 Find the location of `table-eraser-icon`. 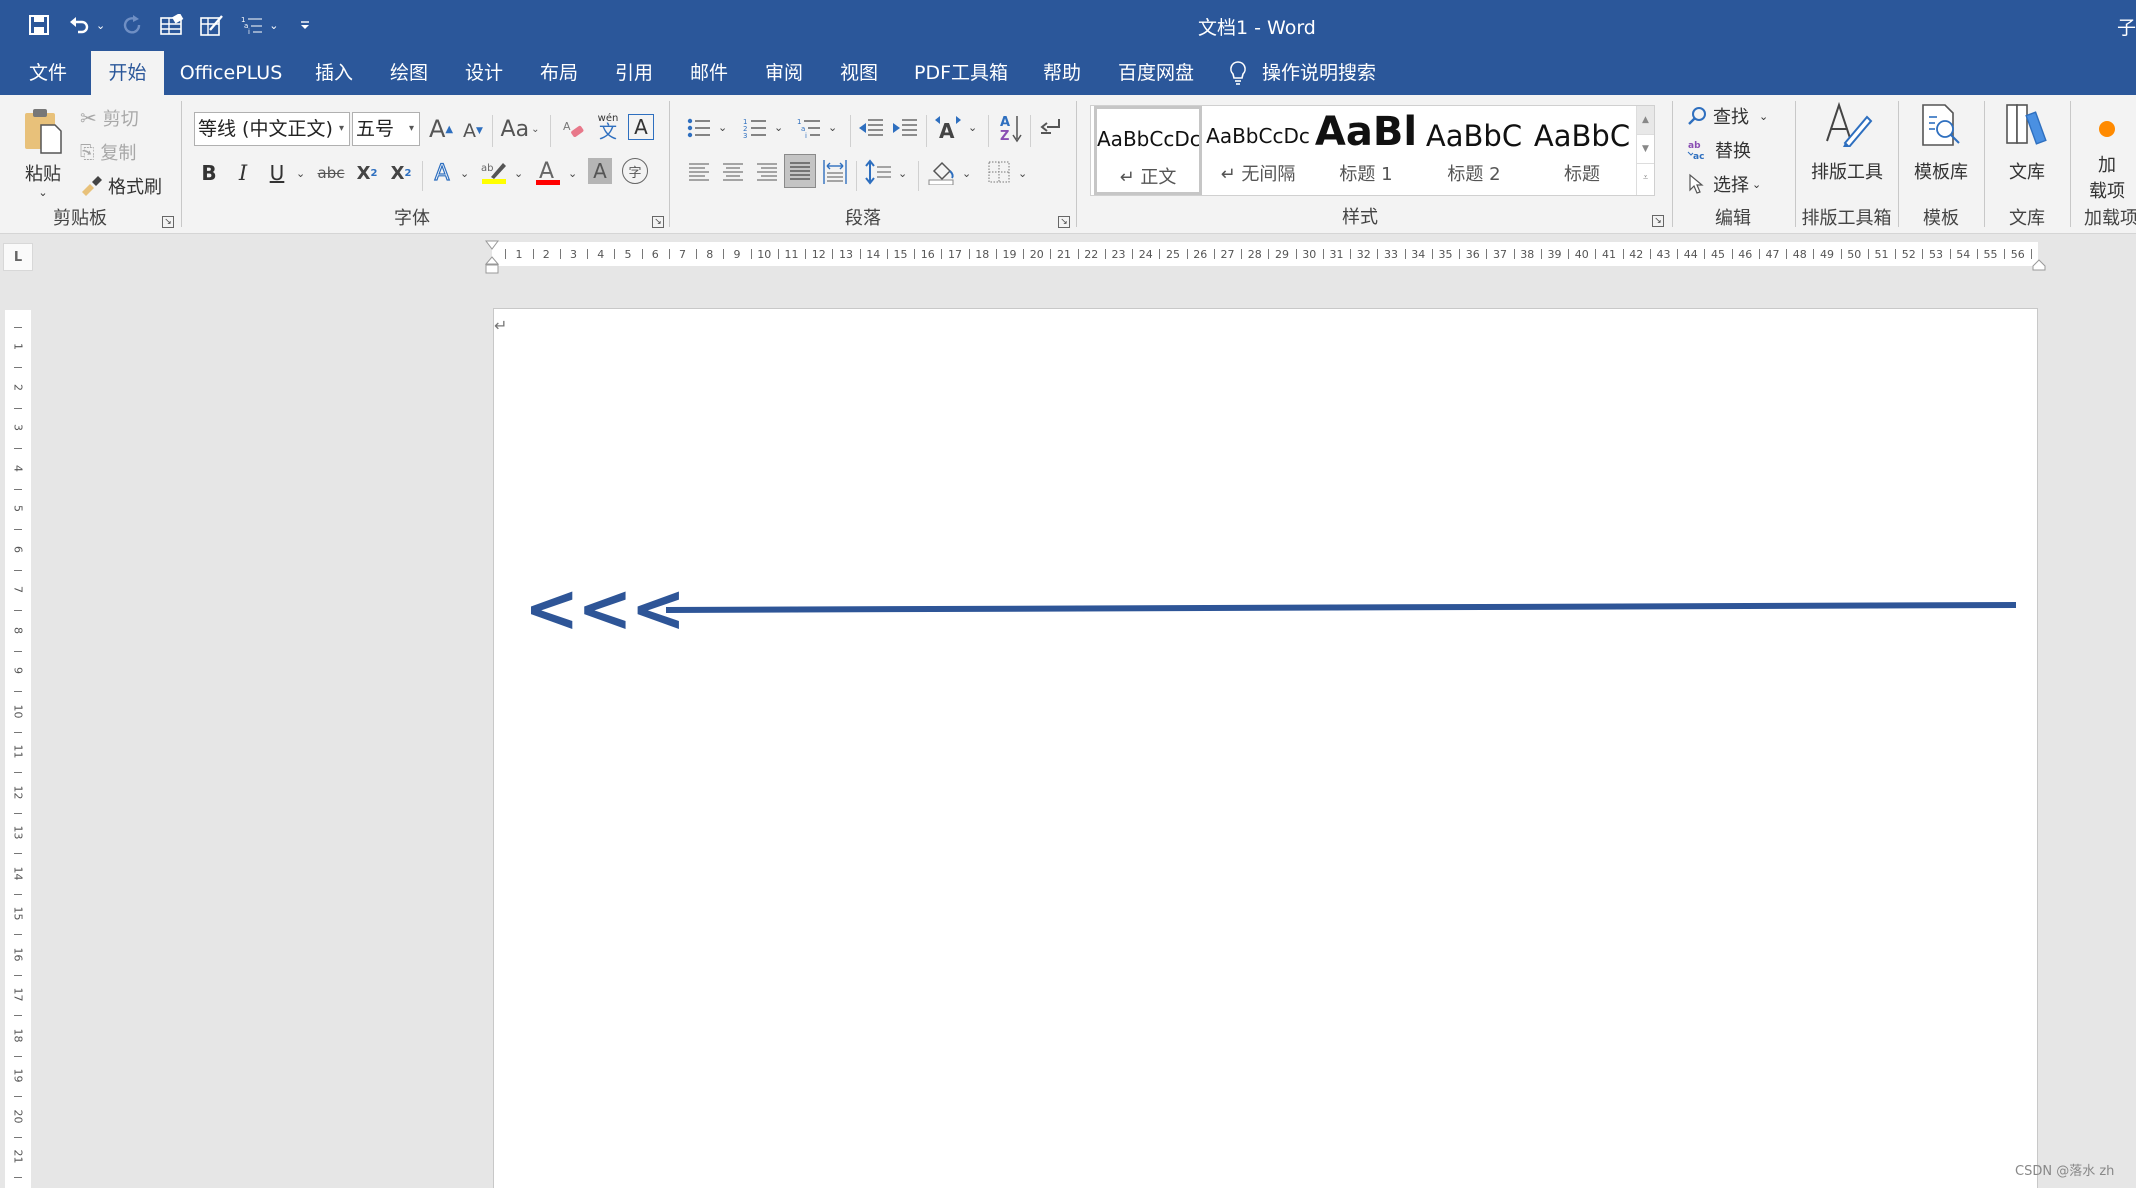

table-eraser-icon is located at coordinates (172, 25).